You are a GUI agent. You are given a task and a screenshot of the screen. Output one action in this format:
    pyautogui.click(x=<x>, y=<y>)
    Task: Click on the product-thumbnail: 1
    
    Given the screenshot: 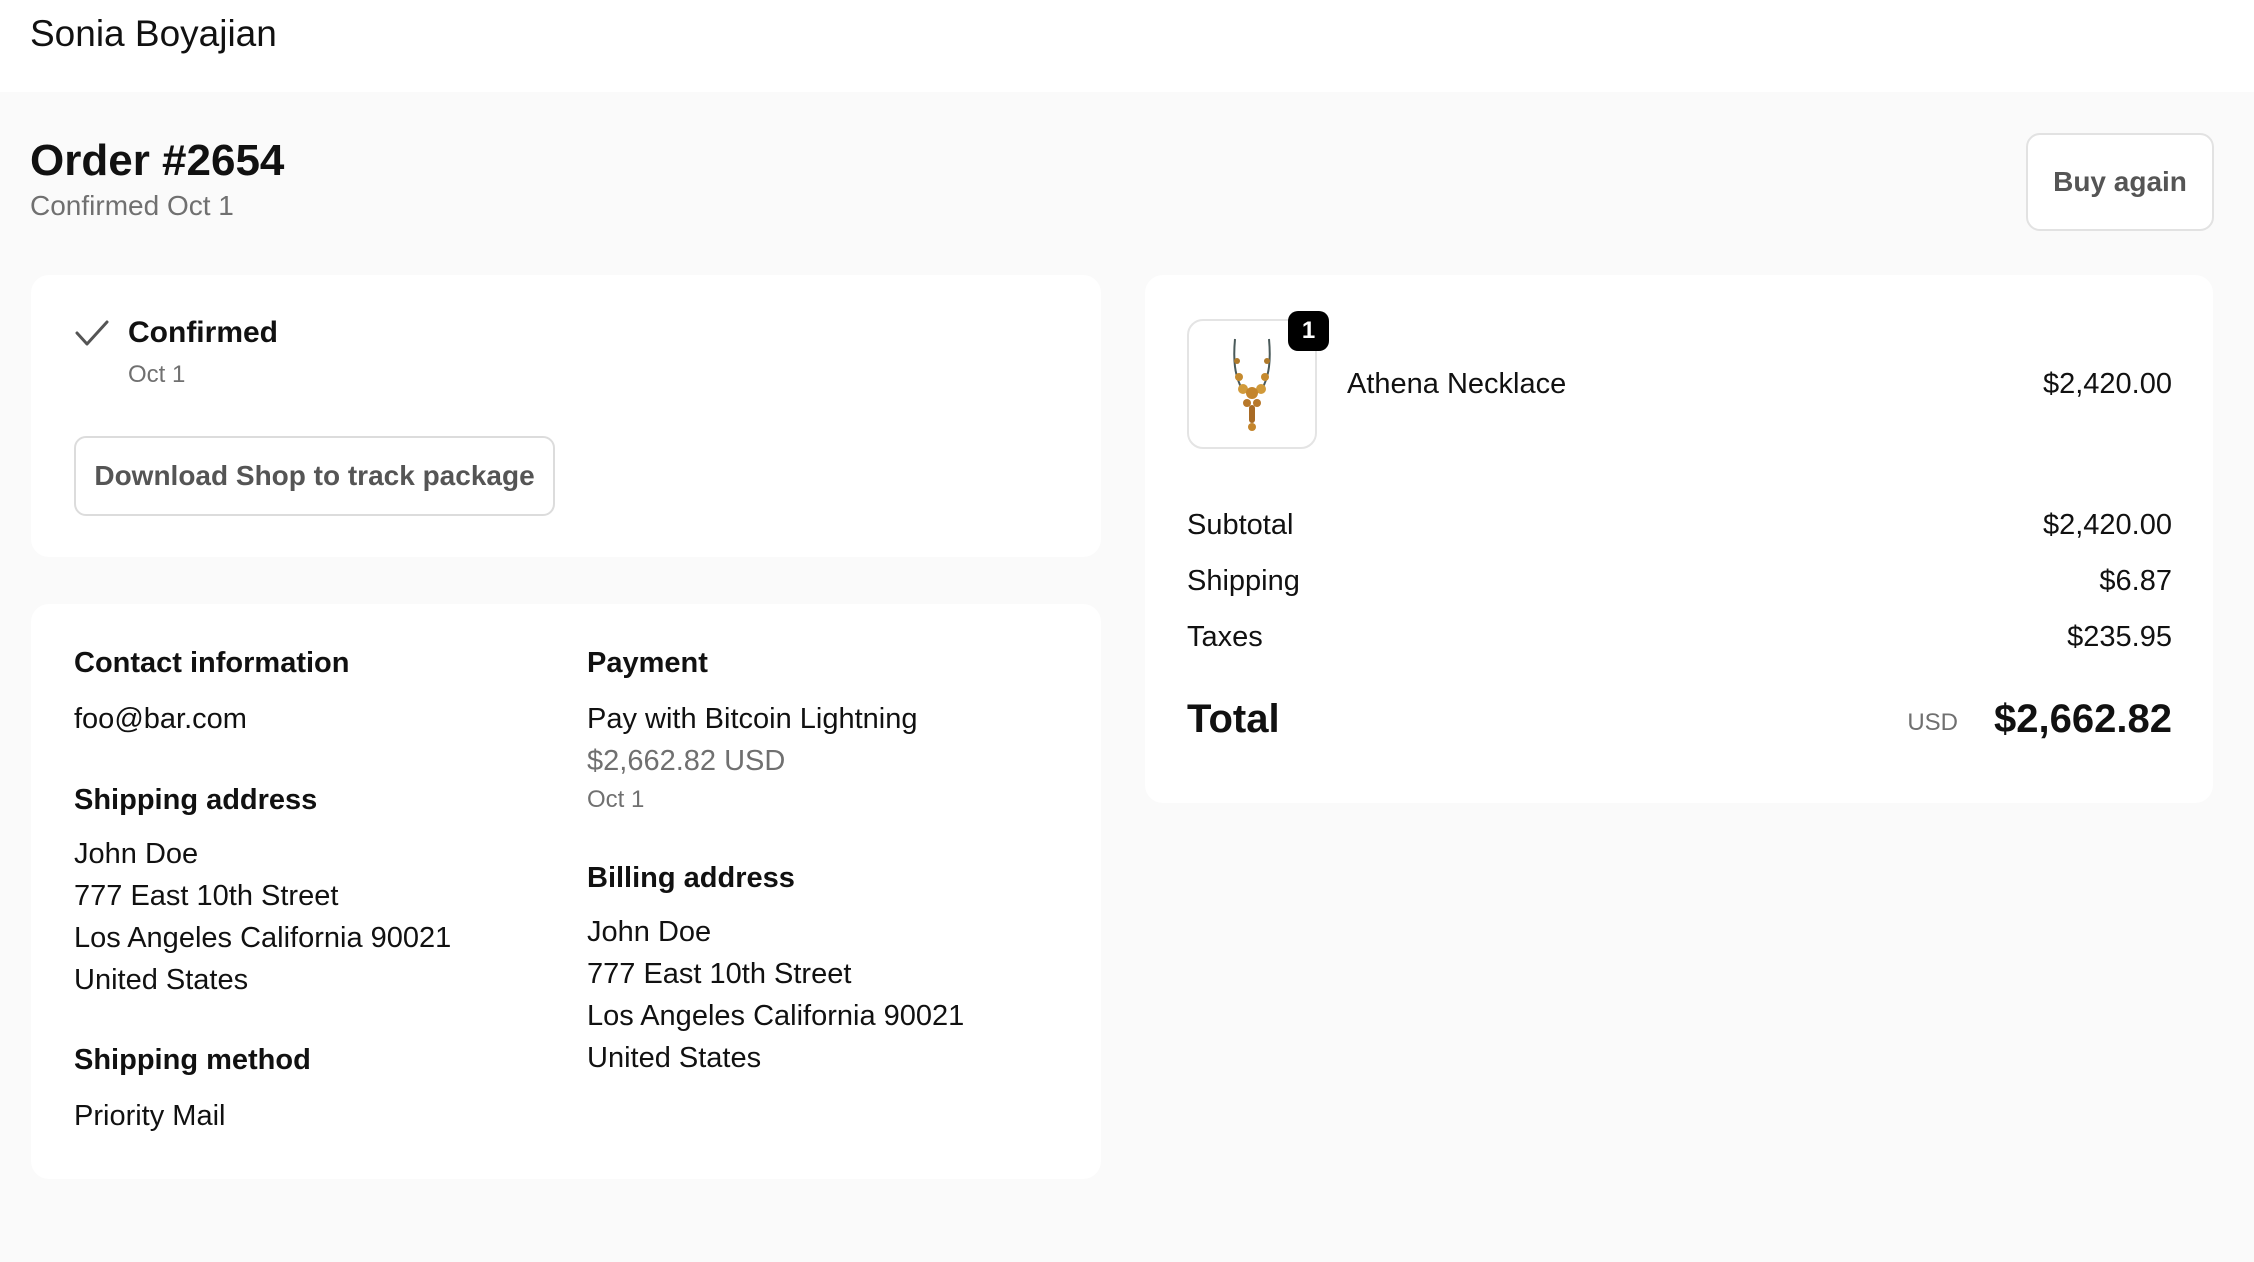 What is the action you would take?
    pyautogui.click(x=1258, y=380)
    